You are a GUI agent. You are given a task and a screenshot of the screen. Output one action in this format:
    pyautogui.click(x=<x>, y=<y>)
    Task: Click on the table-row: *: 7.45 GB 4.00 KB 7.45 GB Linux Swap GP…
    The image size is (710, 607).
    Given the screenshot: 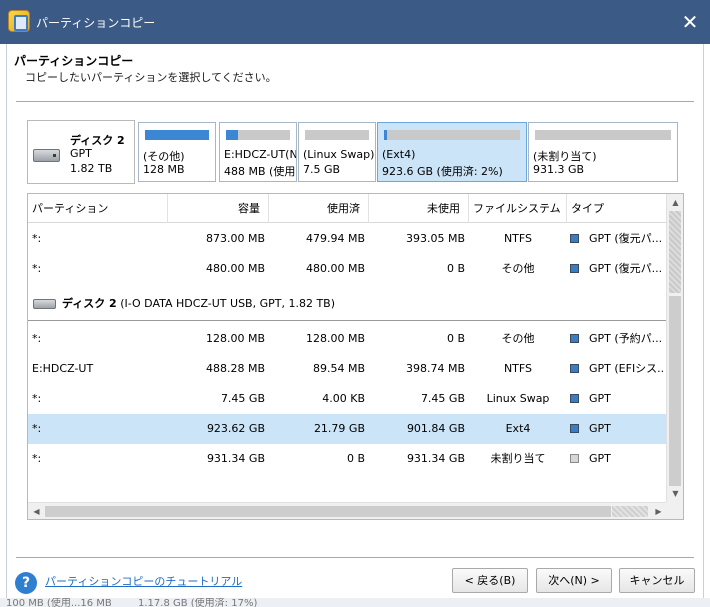 What is the action you would take?
    pyautogui.click(x=347, y=399)
    